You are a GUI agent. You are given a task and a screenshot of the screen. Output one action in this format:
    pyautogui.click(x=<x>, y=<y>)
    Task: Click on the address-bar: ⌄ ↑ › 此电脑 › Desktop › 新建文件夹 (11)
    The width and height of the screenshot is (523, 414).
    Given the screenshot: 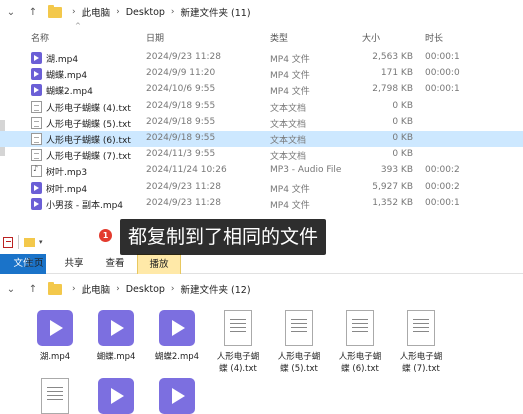 What is the action you would take?
    pyautogui.click(x=261, y=12)
    